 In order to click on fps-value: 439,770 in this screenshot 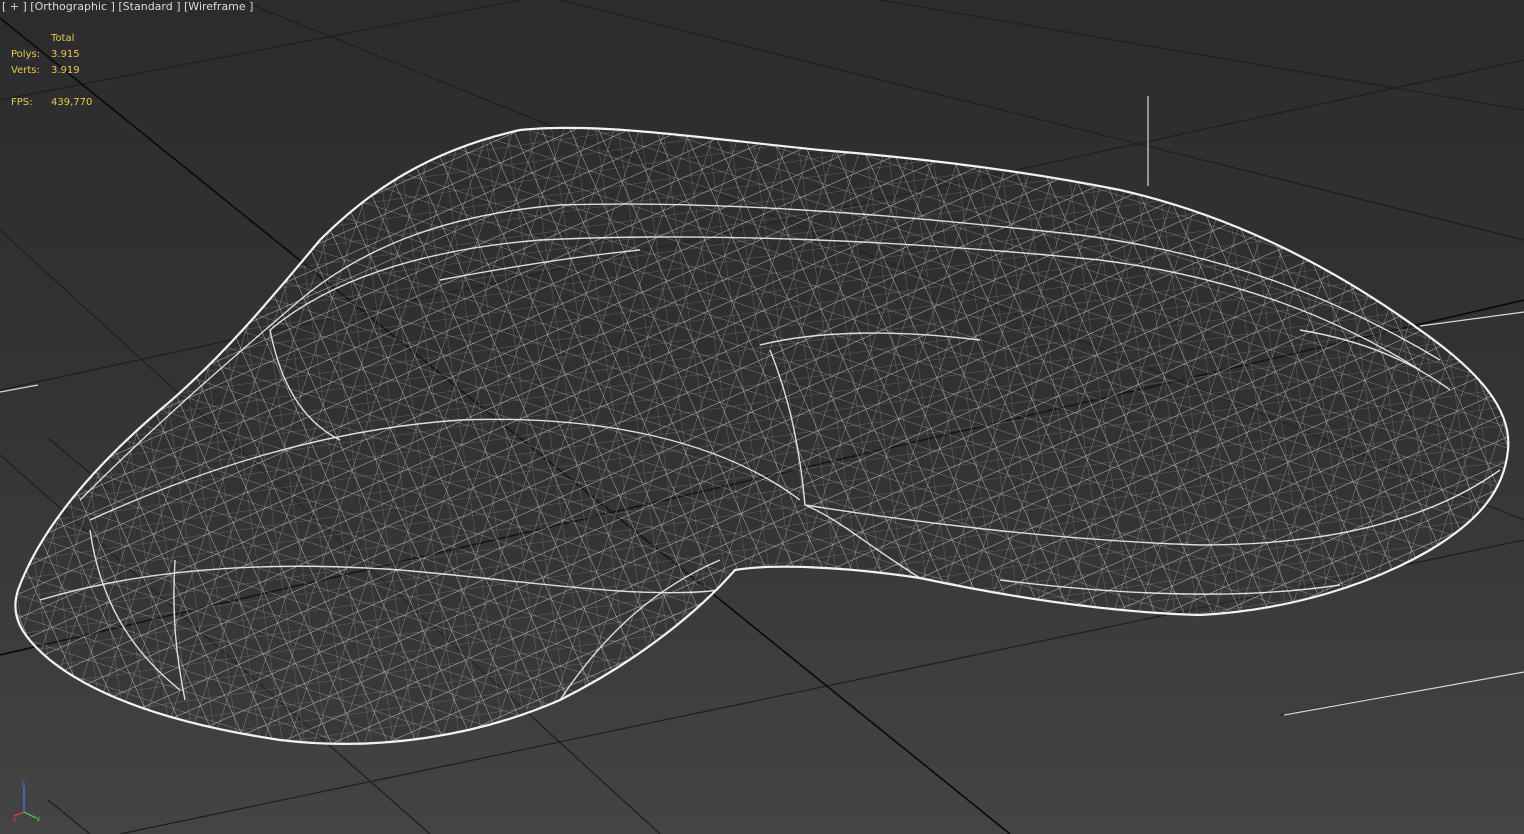, I will do `click(72, 102)`.